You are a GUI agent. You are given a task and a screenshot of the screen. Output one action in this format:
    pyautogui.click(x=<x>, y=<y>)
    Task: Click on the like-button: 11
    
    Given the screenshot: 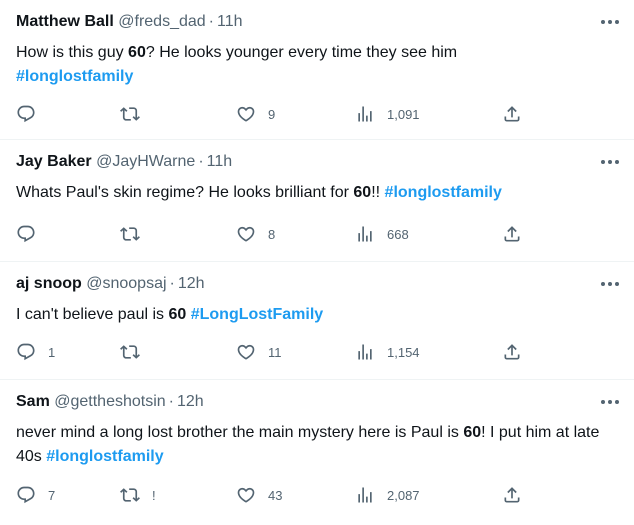 What is the action you would take?
    pyautogui.click(x=259, y=352)
    